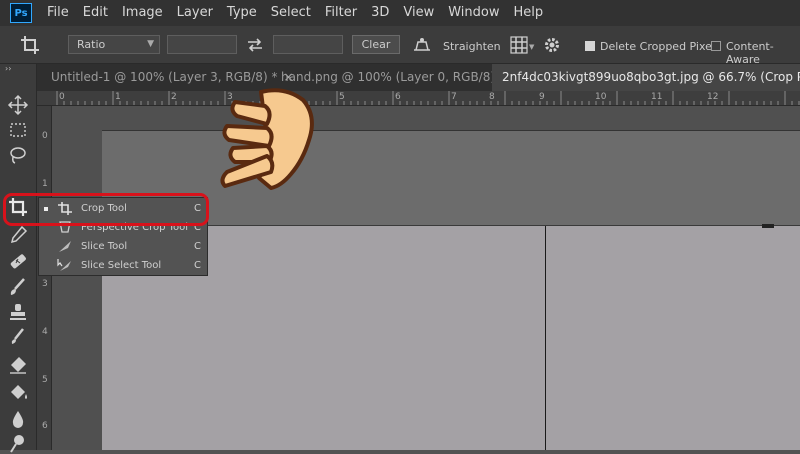 The width and height of the screenshot is (800, 454). I want to click on menu-type: Type, so click(242, 13).